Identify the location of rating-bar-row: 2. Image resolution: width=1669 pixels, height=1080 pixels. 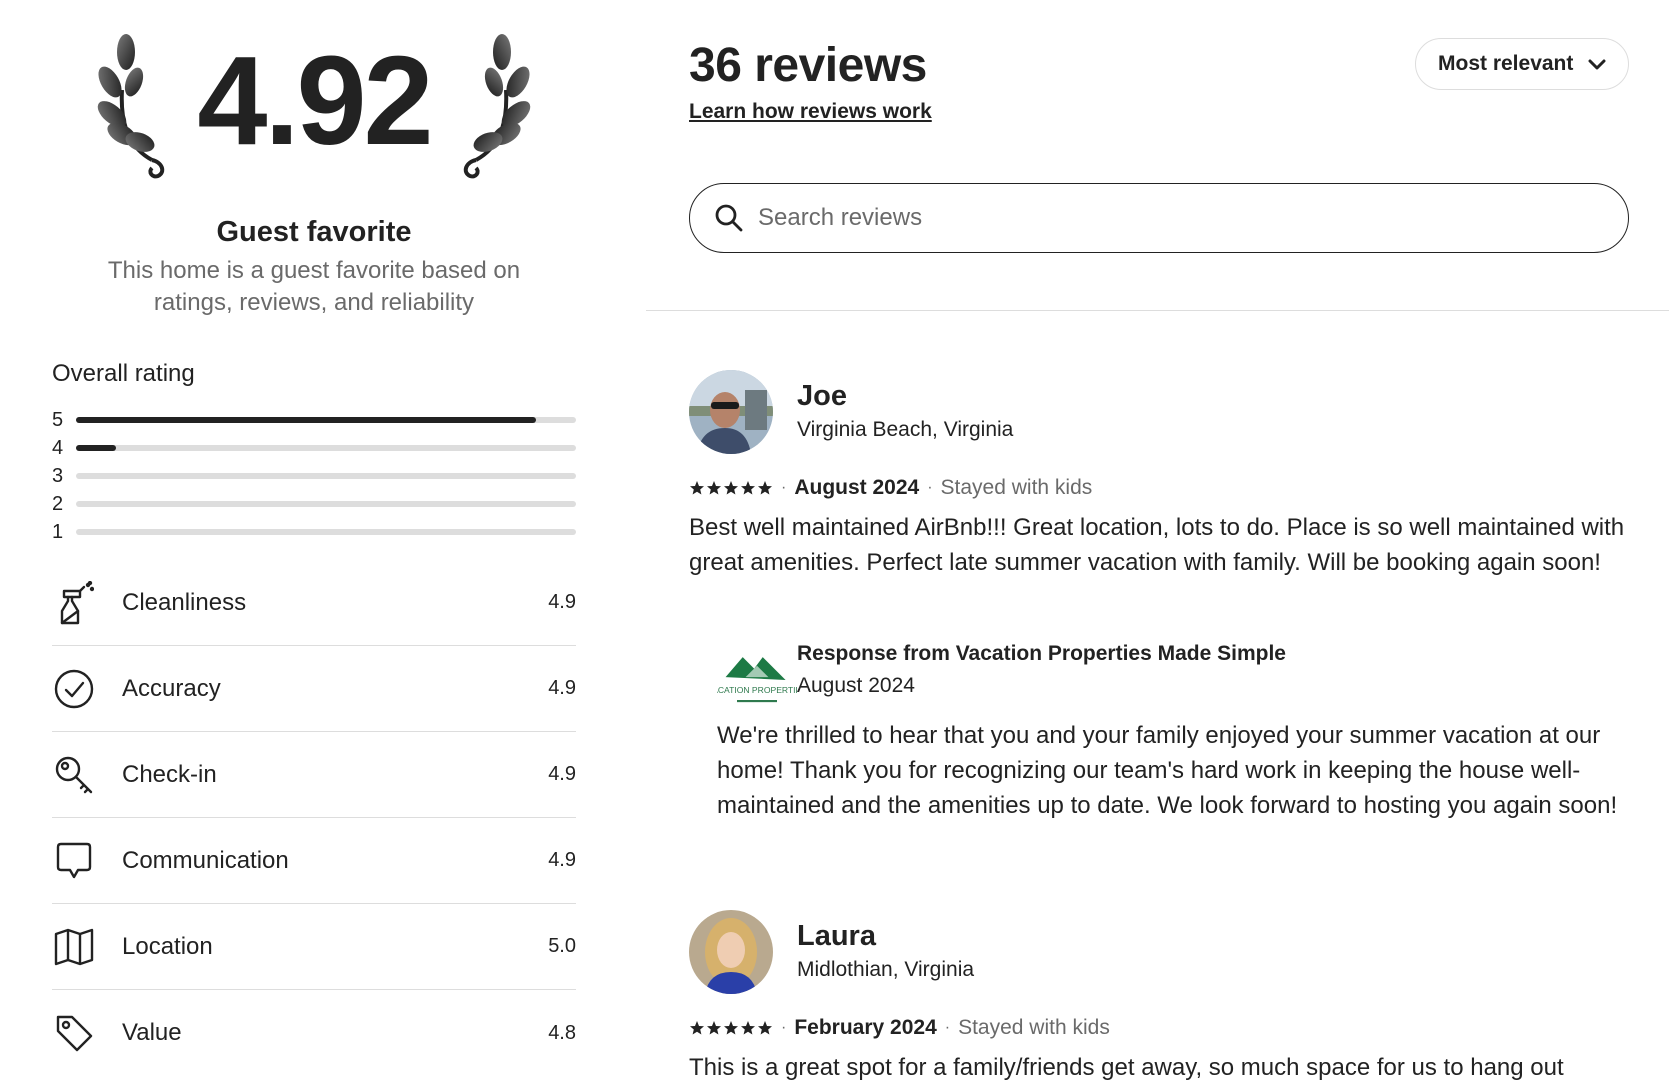
(314, 504).